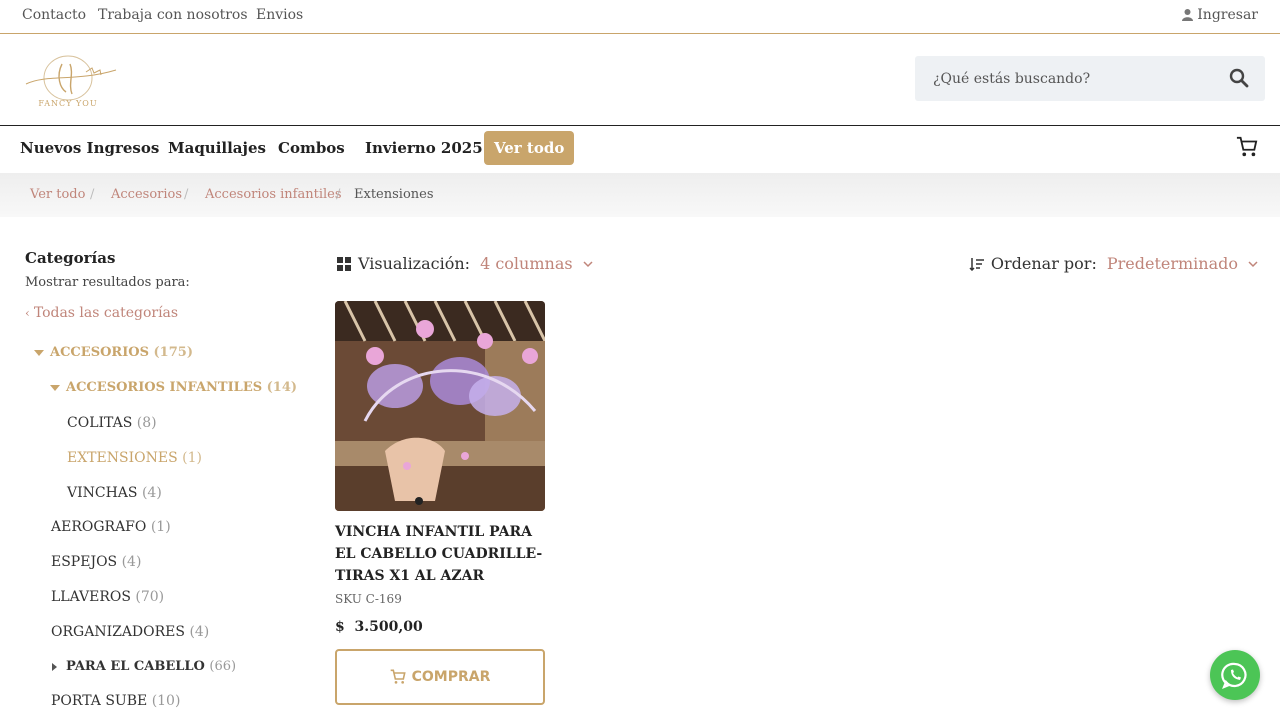 Image resolution: width=1280 pixels, height=720 pixels. I want to click on category-organizadores: ORGANIZADORES (4), so click(130, 632).